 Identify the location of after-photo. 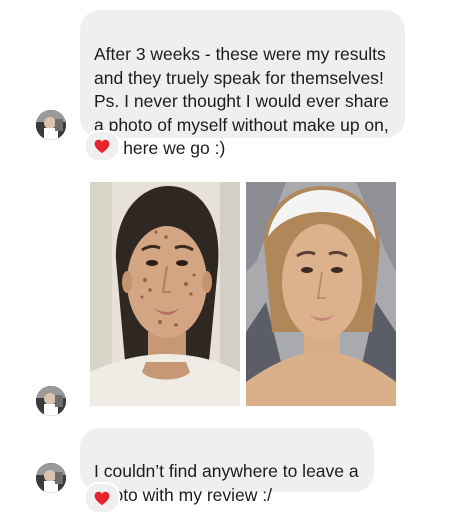
(321, 294).